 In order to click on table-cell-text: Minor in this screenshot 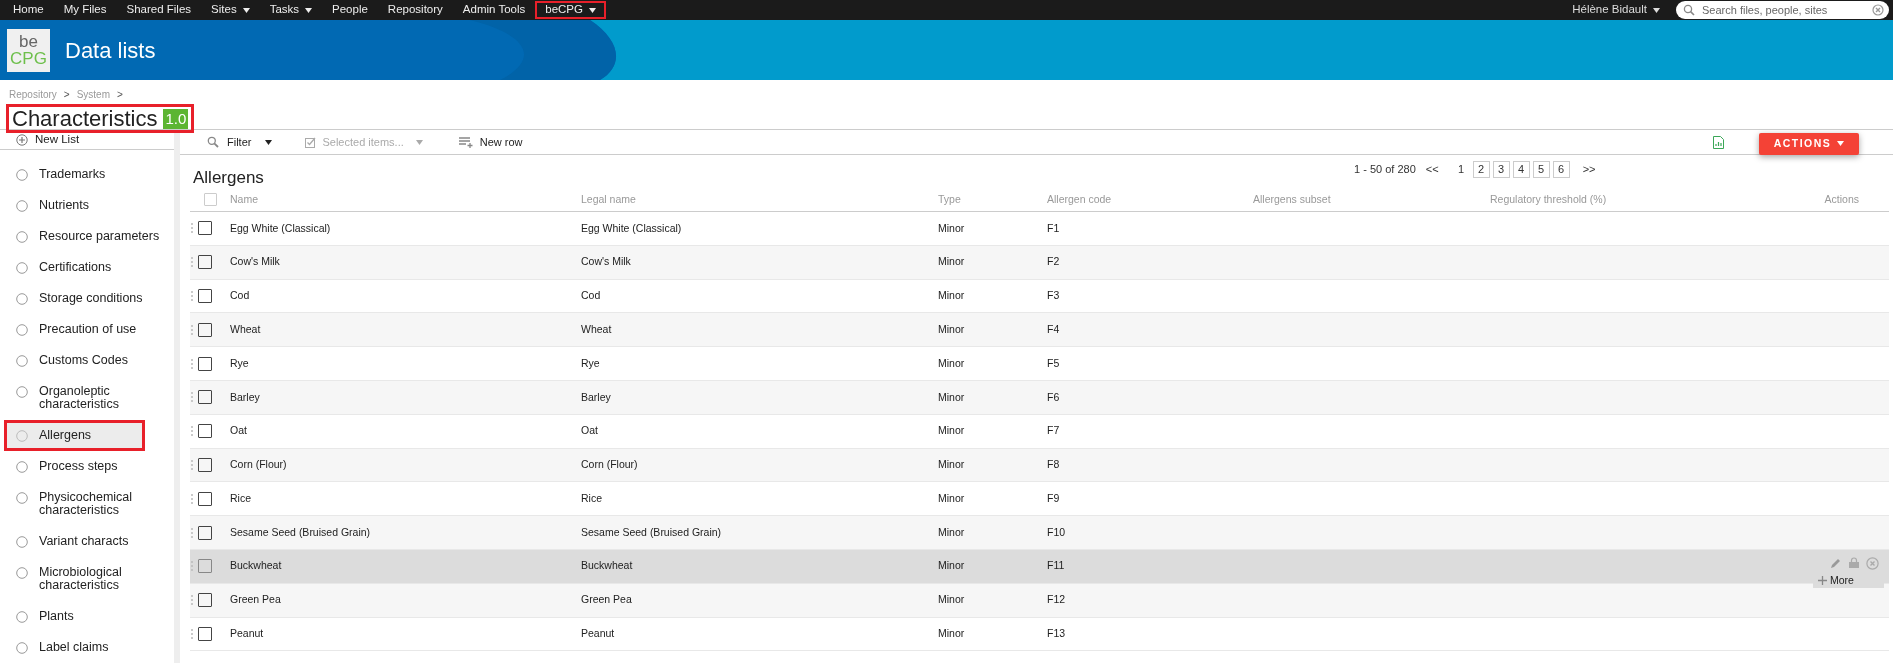, I will do `click(952, 532)`.